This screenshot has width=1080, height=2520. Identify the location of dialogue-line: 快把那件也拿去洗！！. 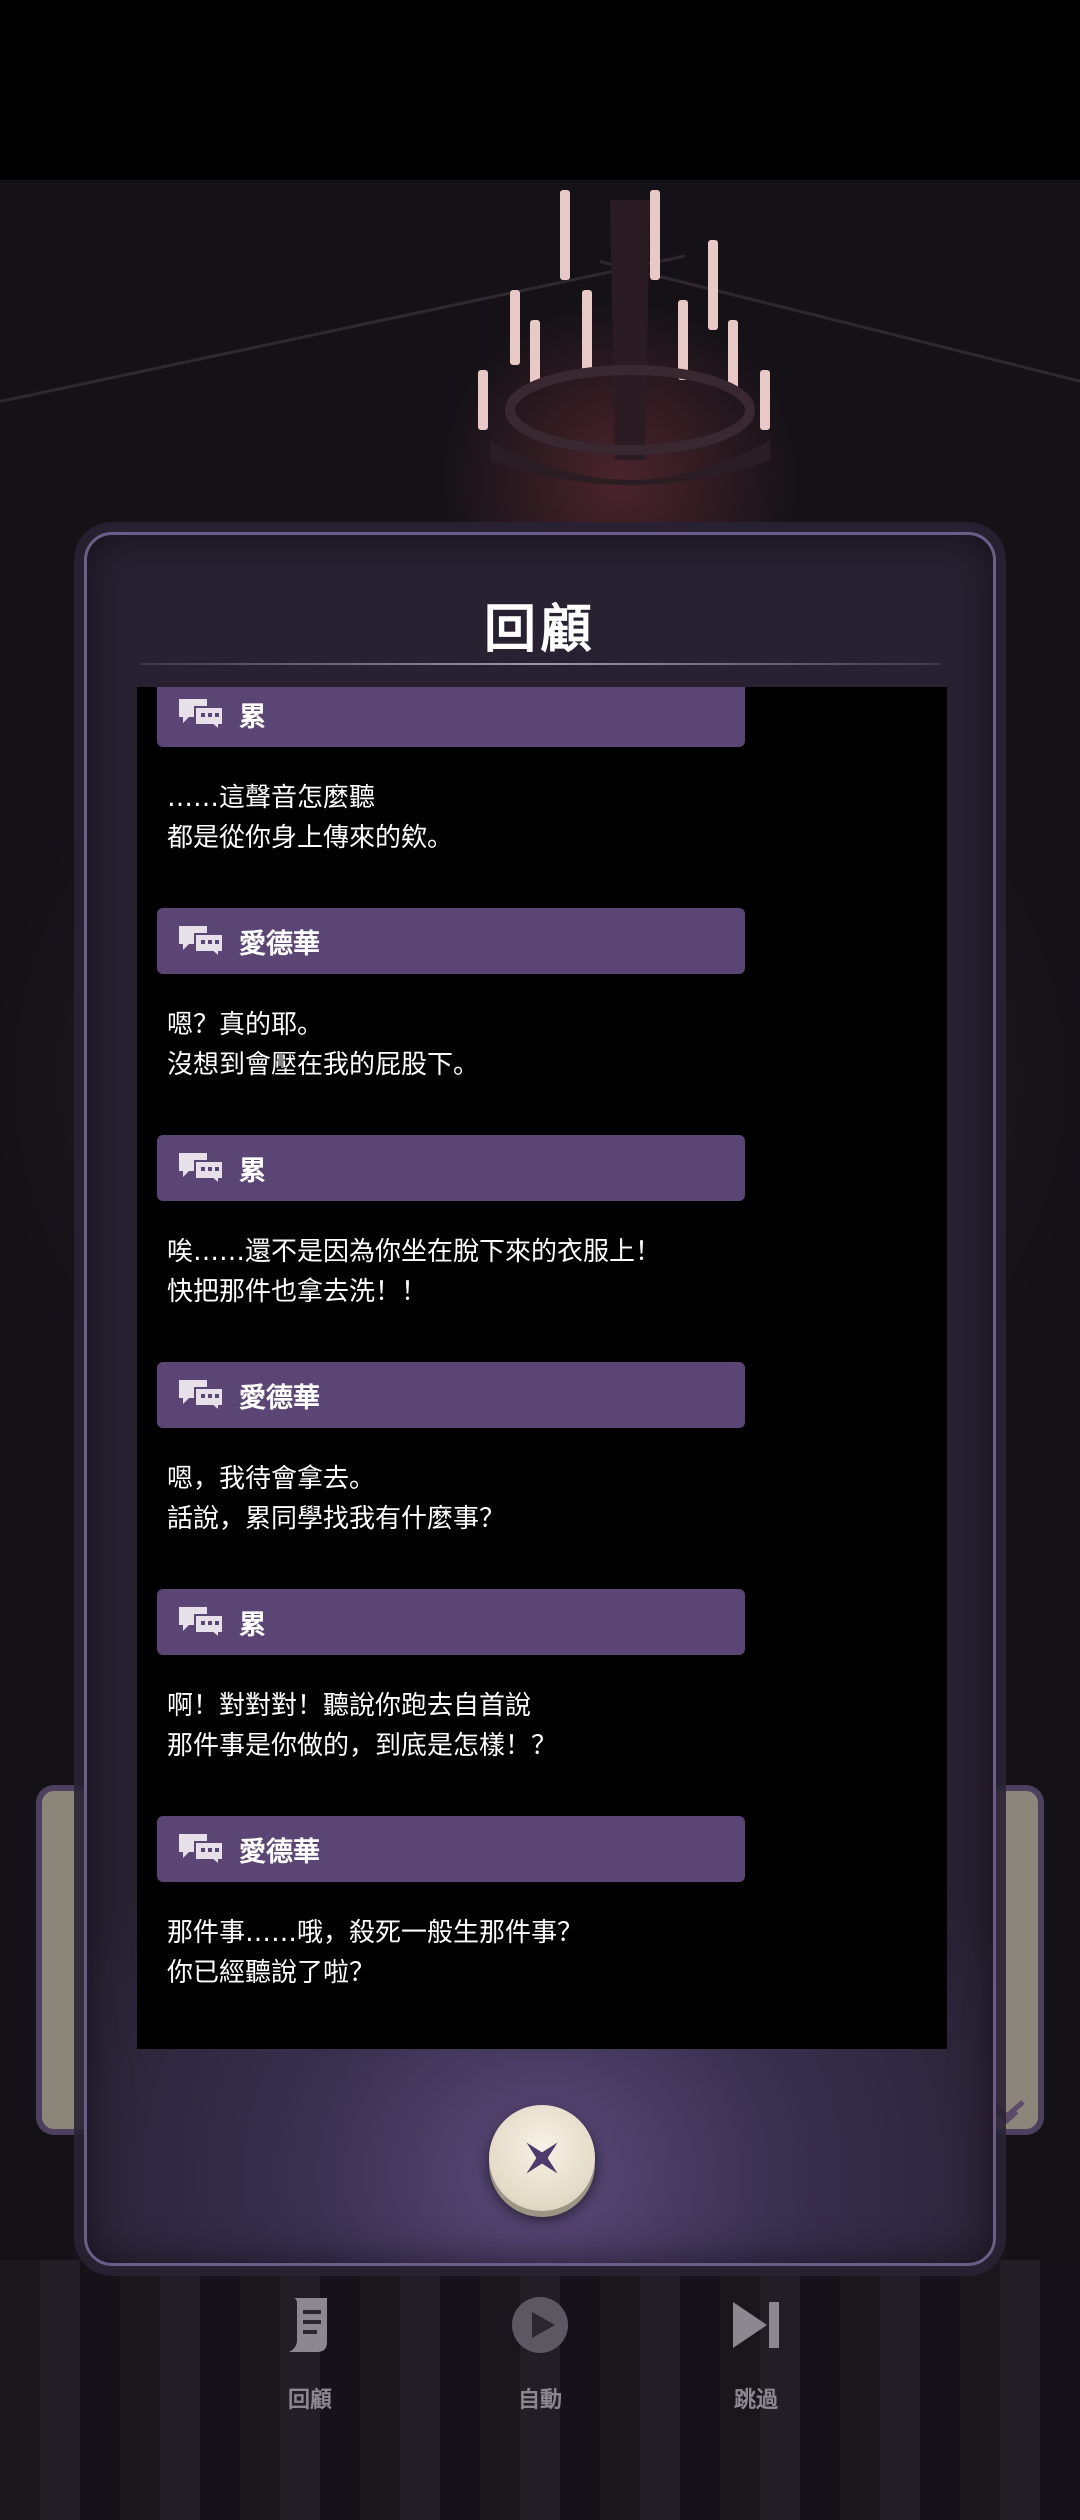
(297, 1292).